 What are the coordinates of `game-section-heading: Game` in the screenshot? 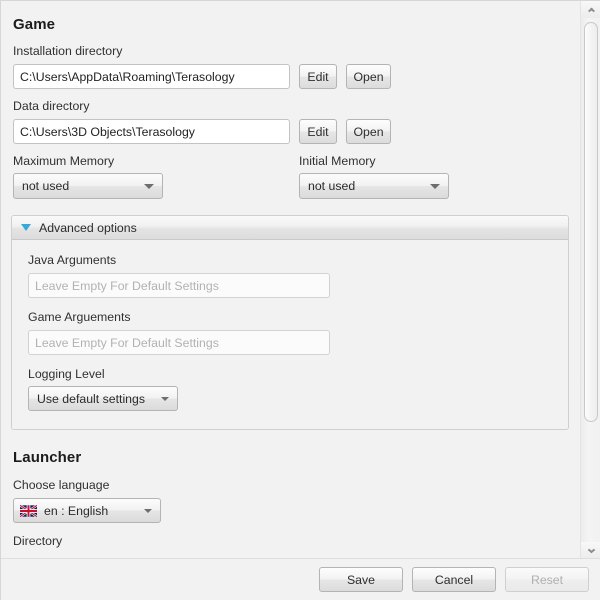 It's located at (34, 24).